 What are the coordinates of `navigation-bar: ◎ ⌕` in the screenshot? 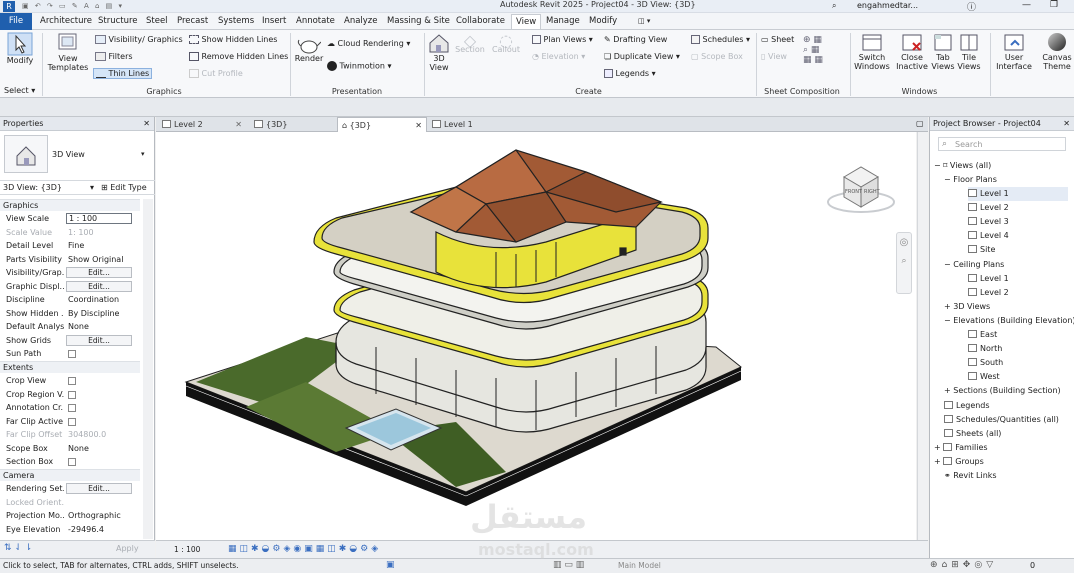 It's located at (904, 263).